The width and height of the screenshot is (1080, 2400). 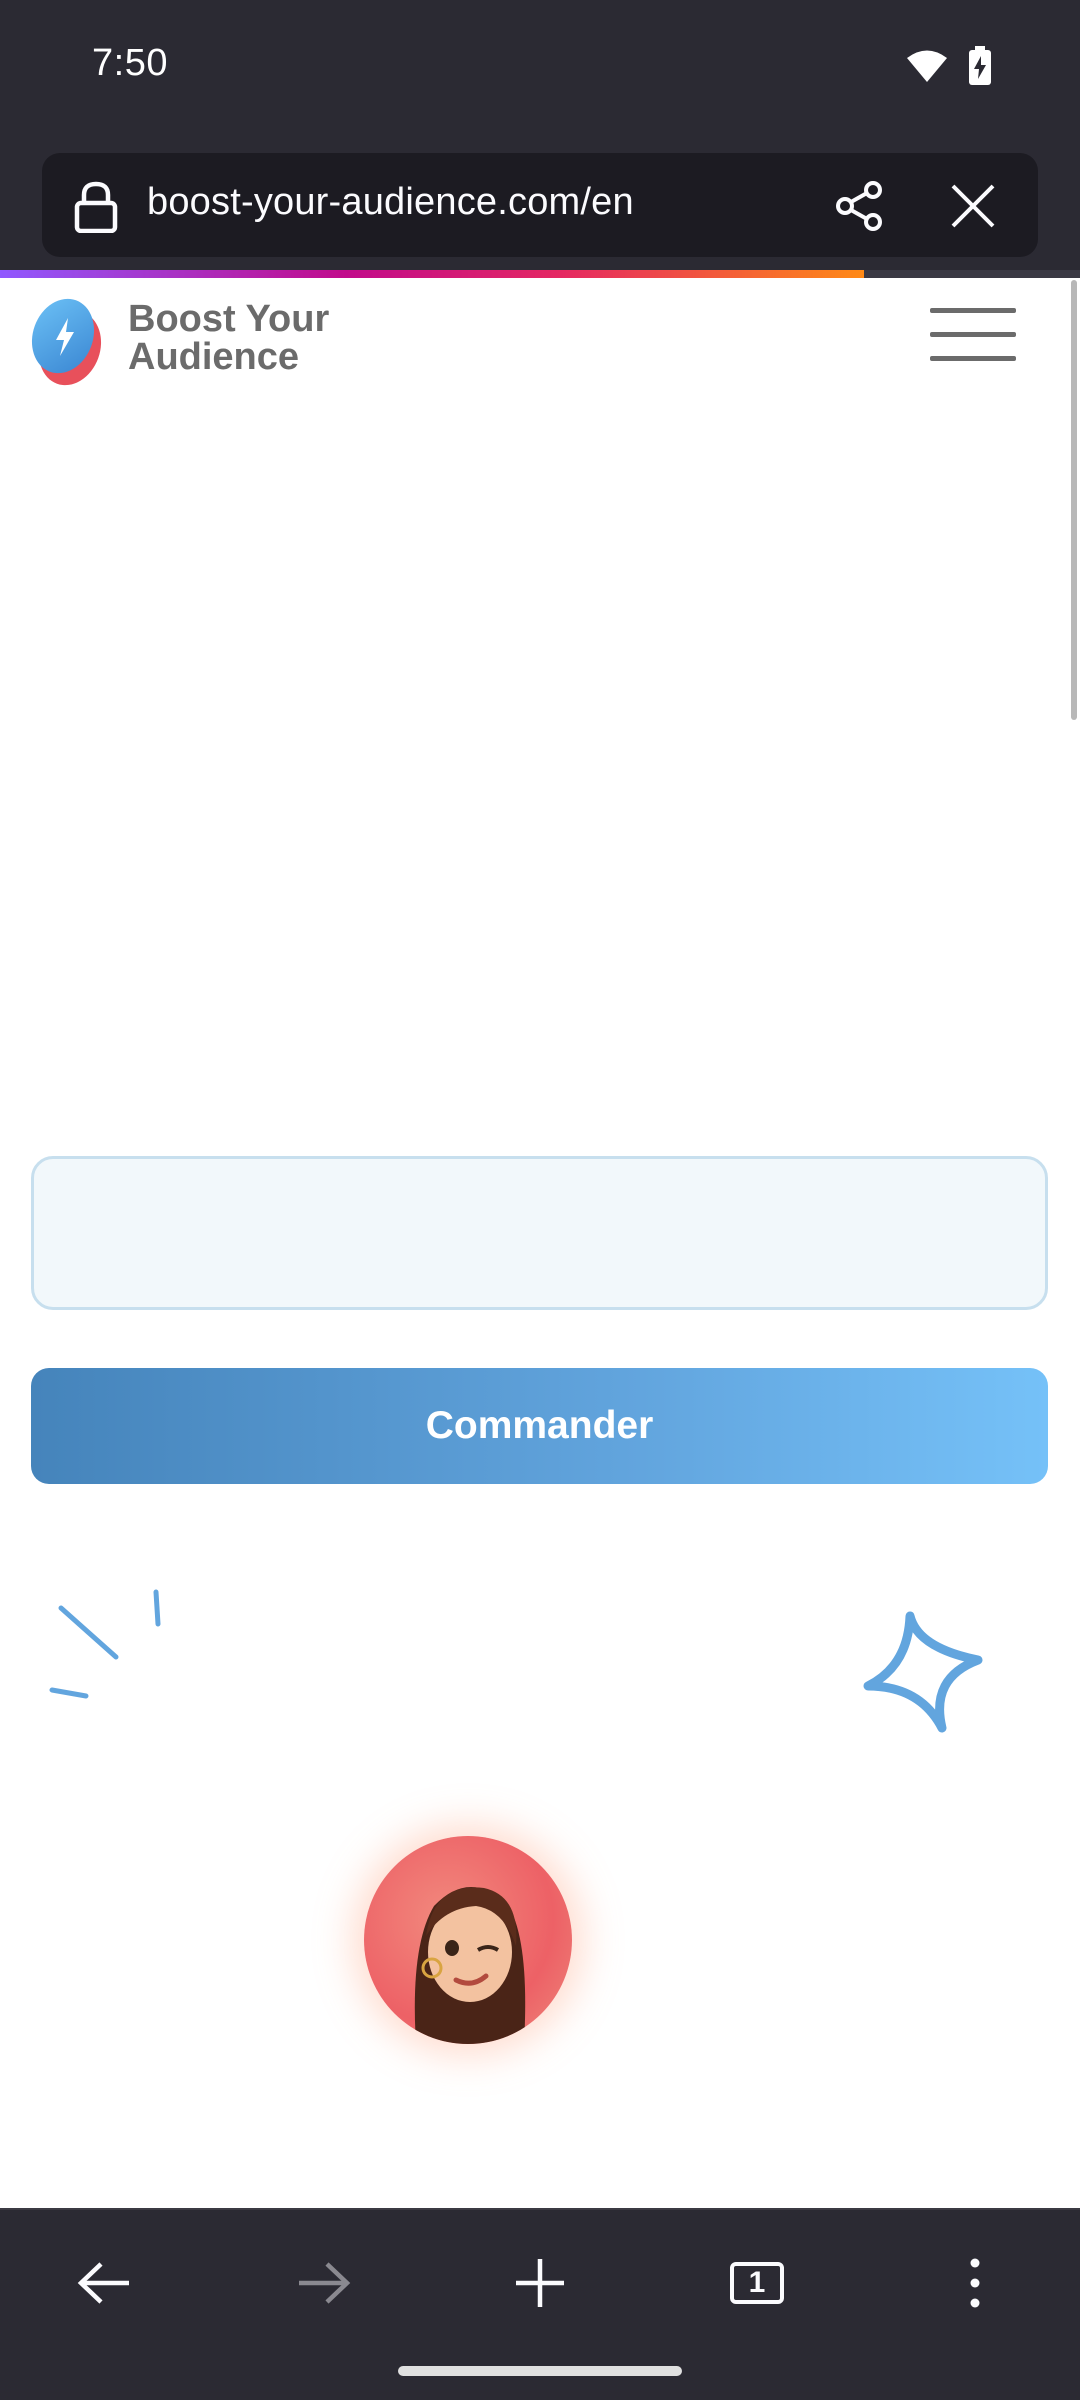 What do you see at coordinates (130, 63) in the screenshot?
I see `status-time: 7:50` at bounding box center [130, 63].